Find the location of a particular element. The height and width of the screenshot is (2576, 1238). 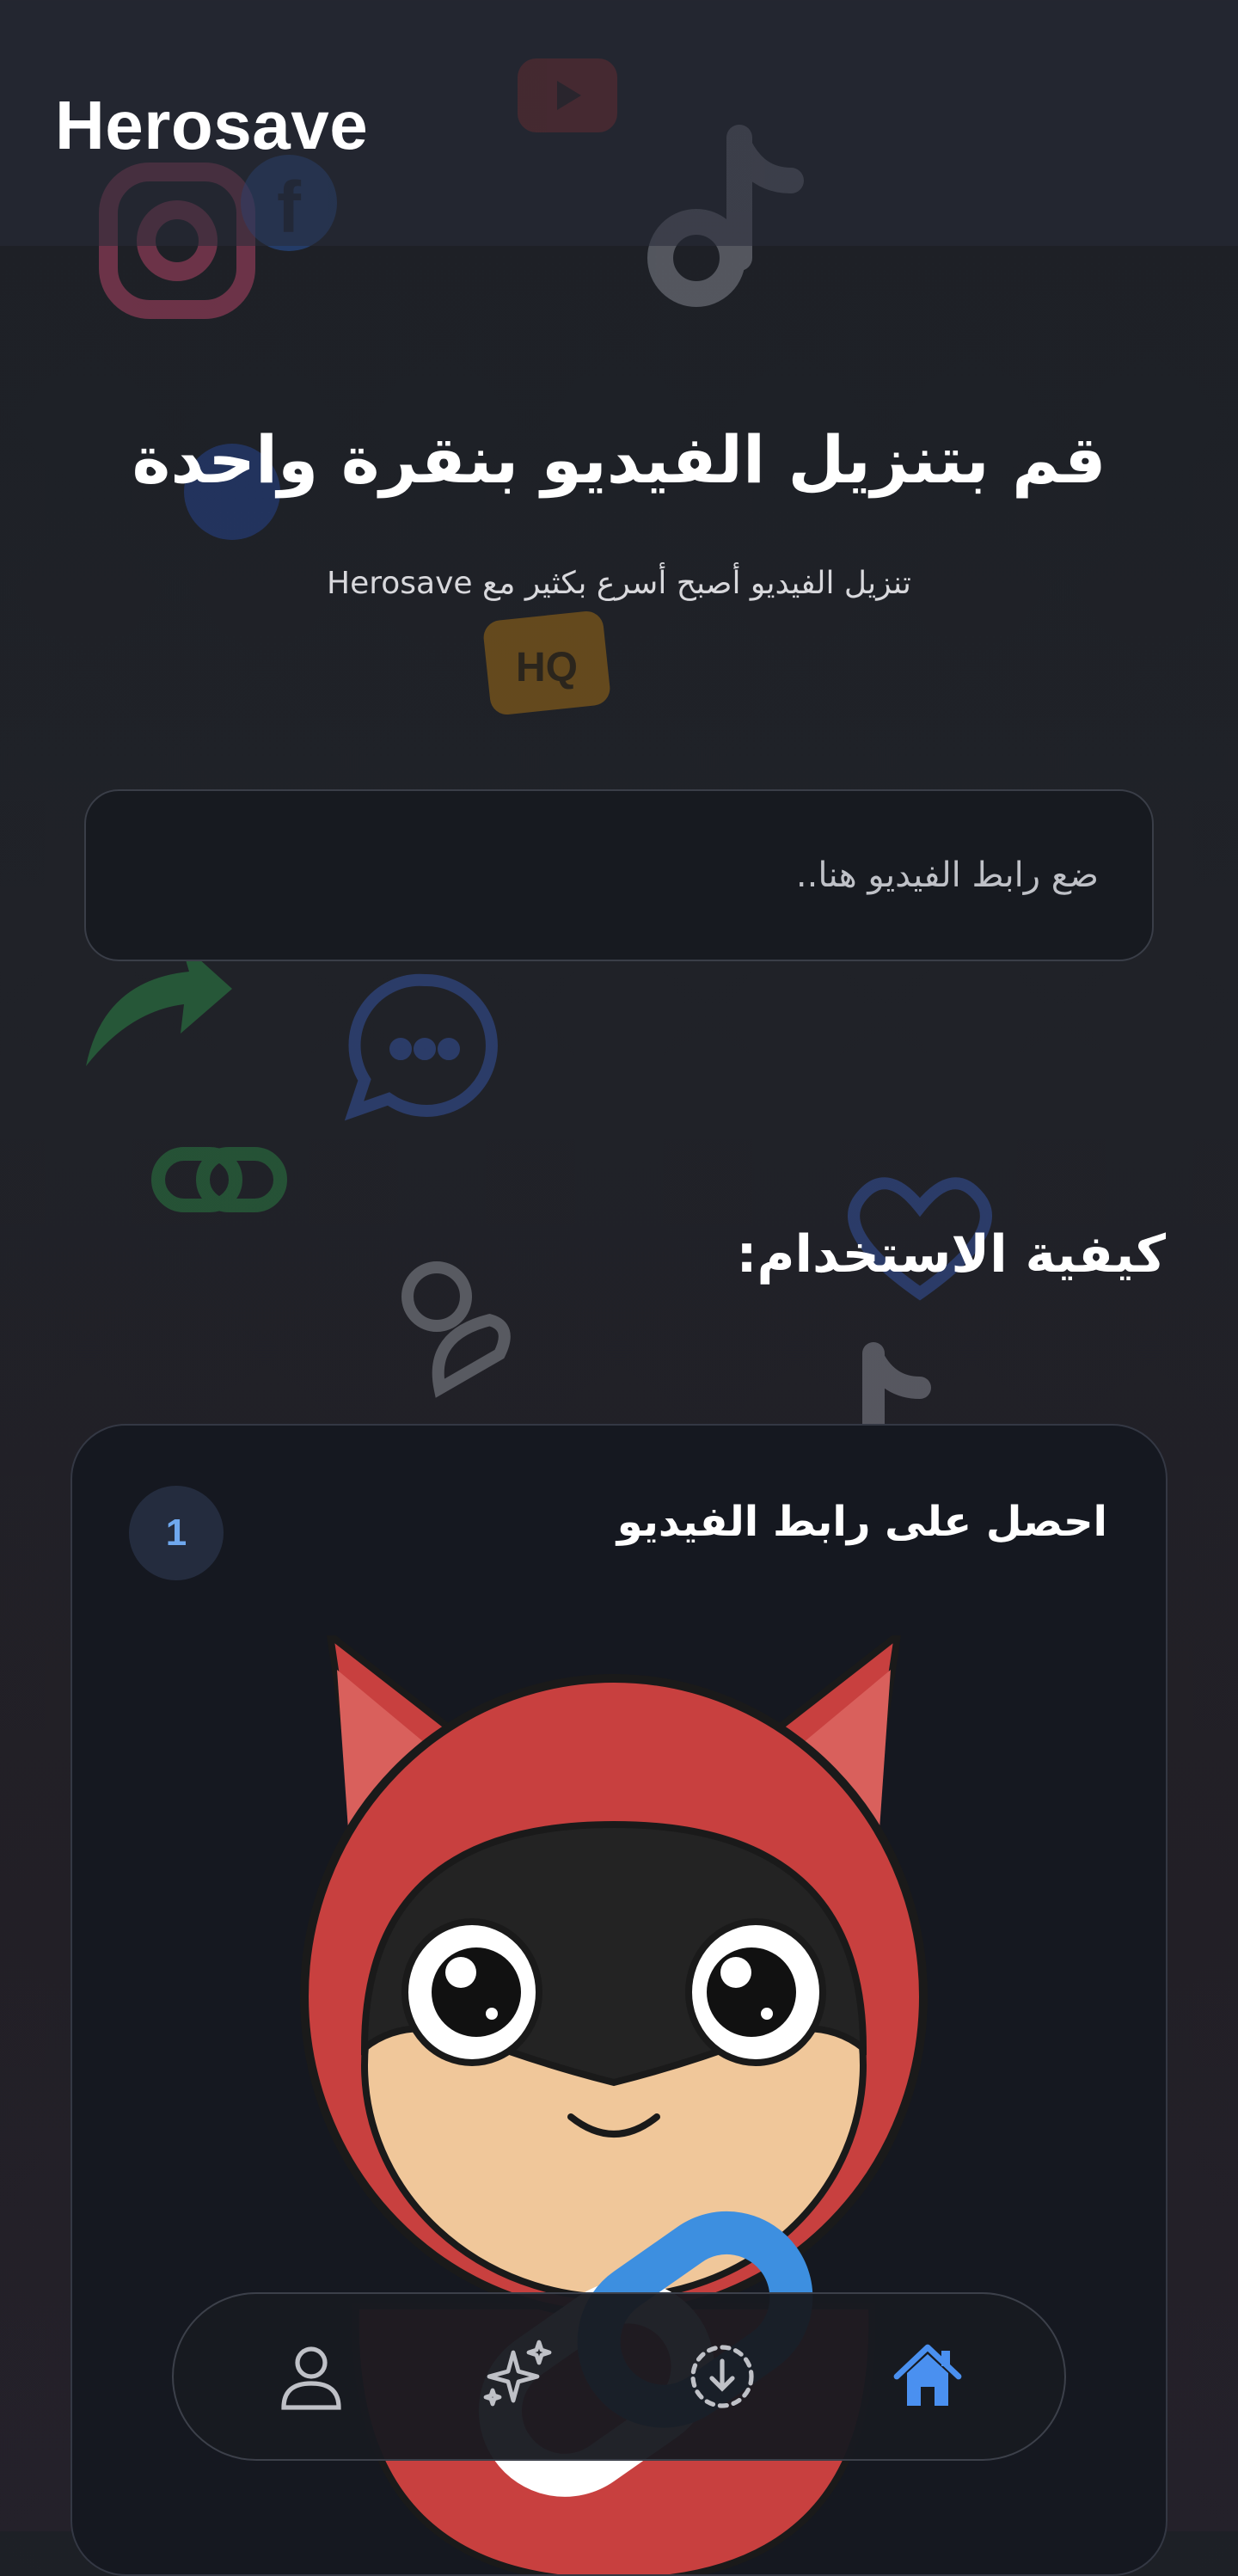

hero-title: قم بتنزيل الفيديو بنقرة واحدة is located at coordinates (619, 460).